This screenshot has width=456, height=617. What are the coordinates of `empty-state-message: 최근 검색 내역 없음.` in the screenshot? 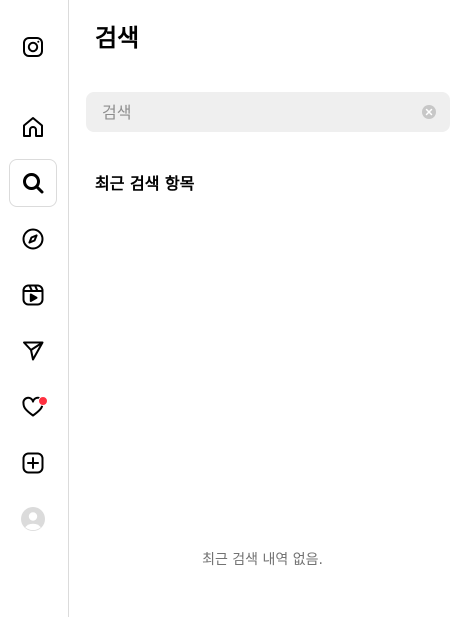 It's located at (262, 560).